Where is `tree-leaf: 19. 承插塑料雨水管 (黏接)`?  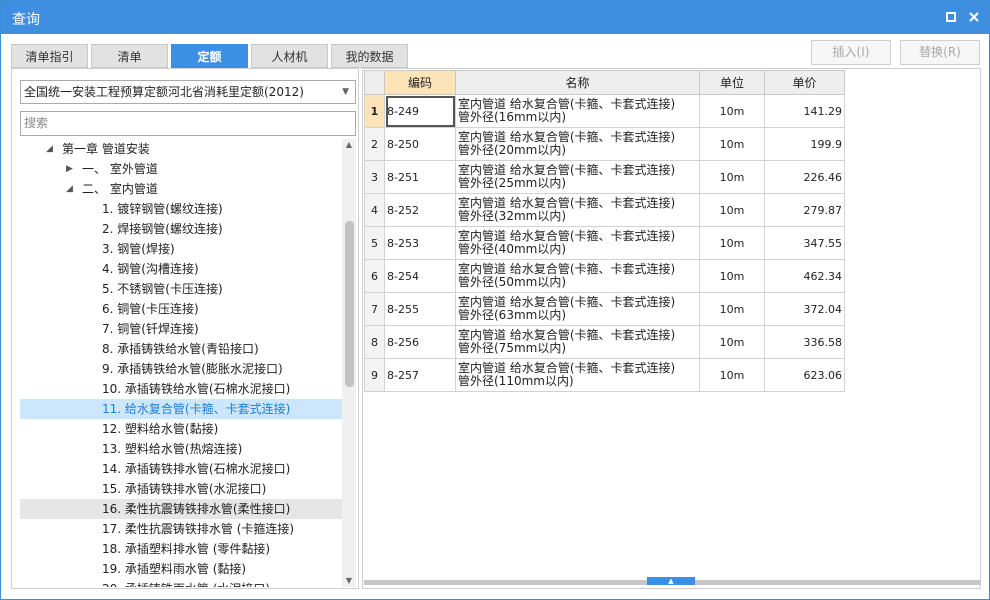
tree-leaf: 19. 承插塑料雨水管 (黏接) is located at coordinates (181, 569).